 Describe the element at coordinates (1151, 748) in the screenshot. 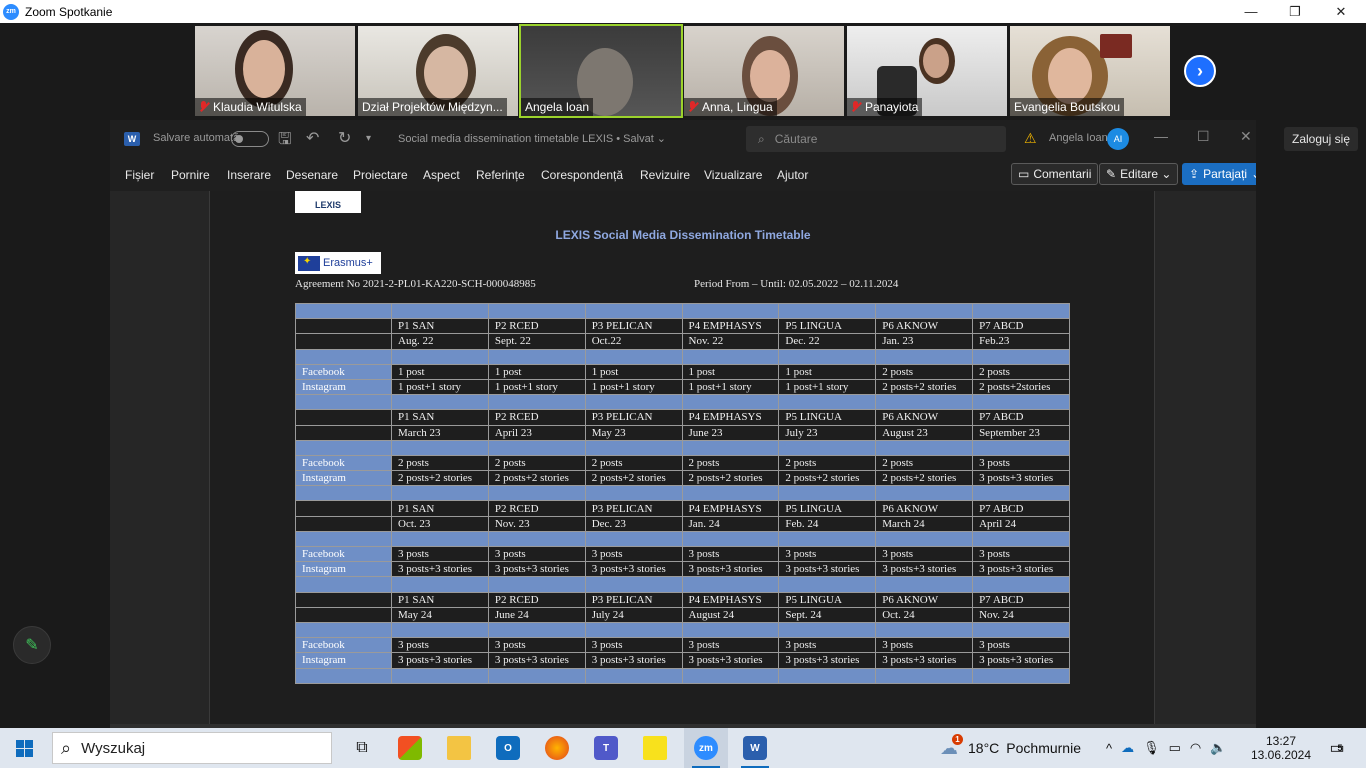

I see `microphone-icon: 🎙` at that location.